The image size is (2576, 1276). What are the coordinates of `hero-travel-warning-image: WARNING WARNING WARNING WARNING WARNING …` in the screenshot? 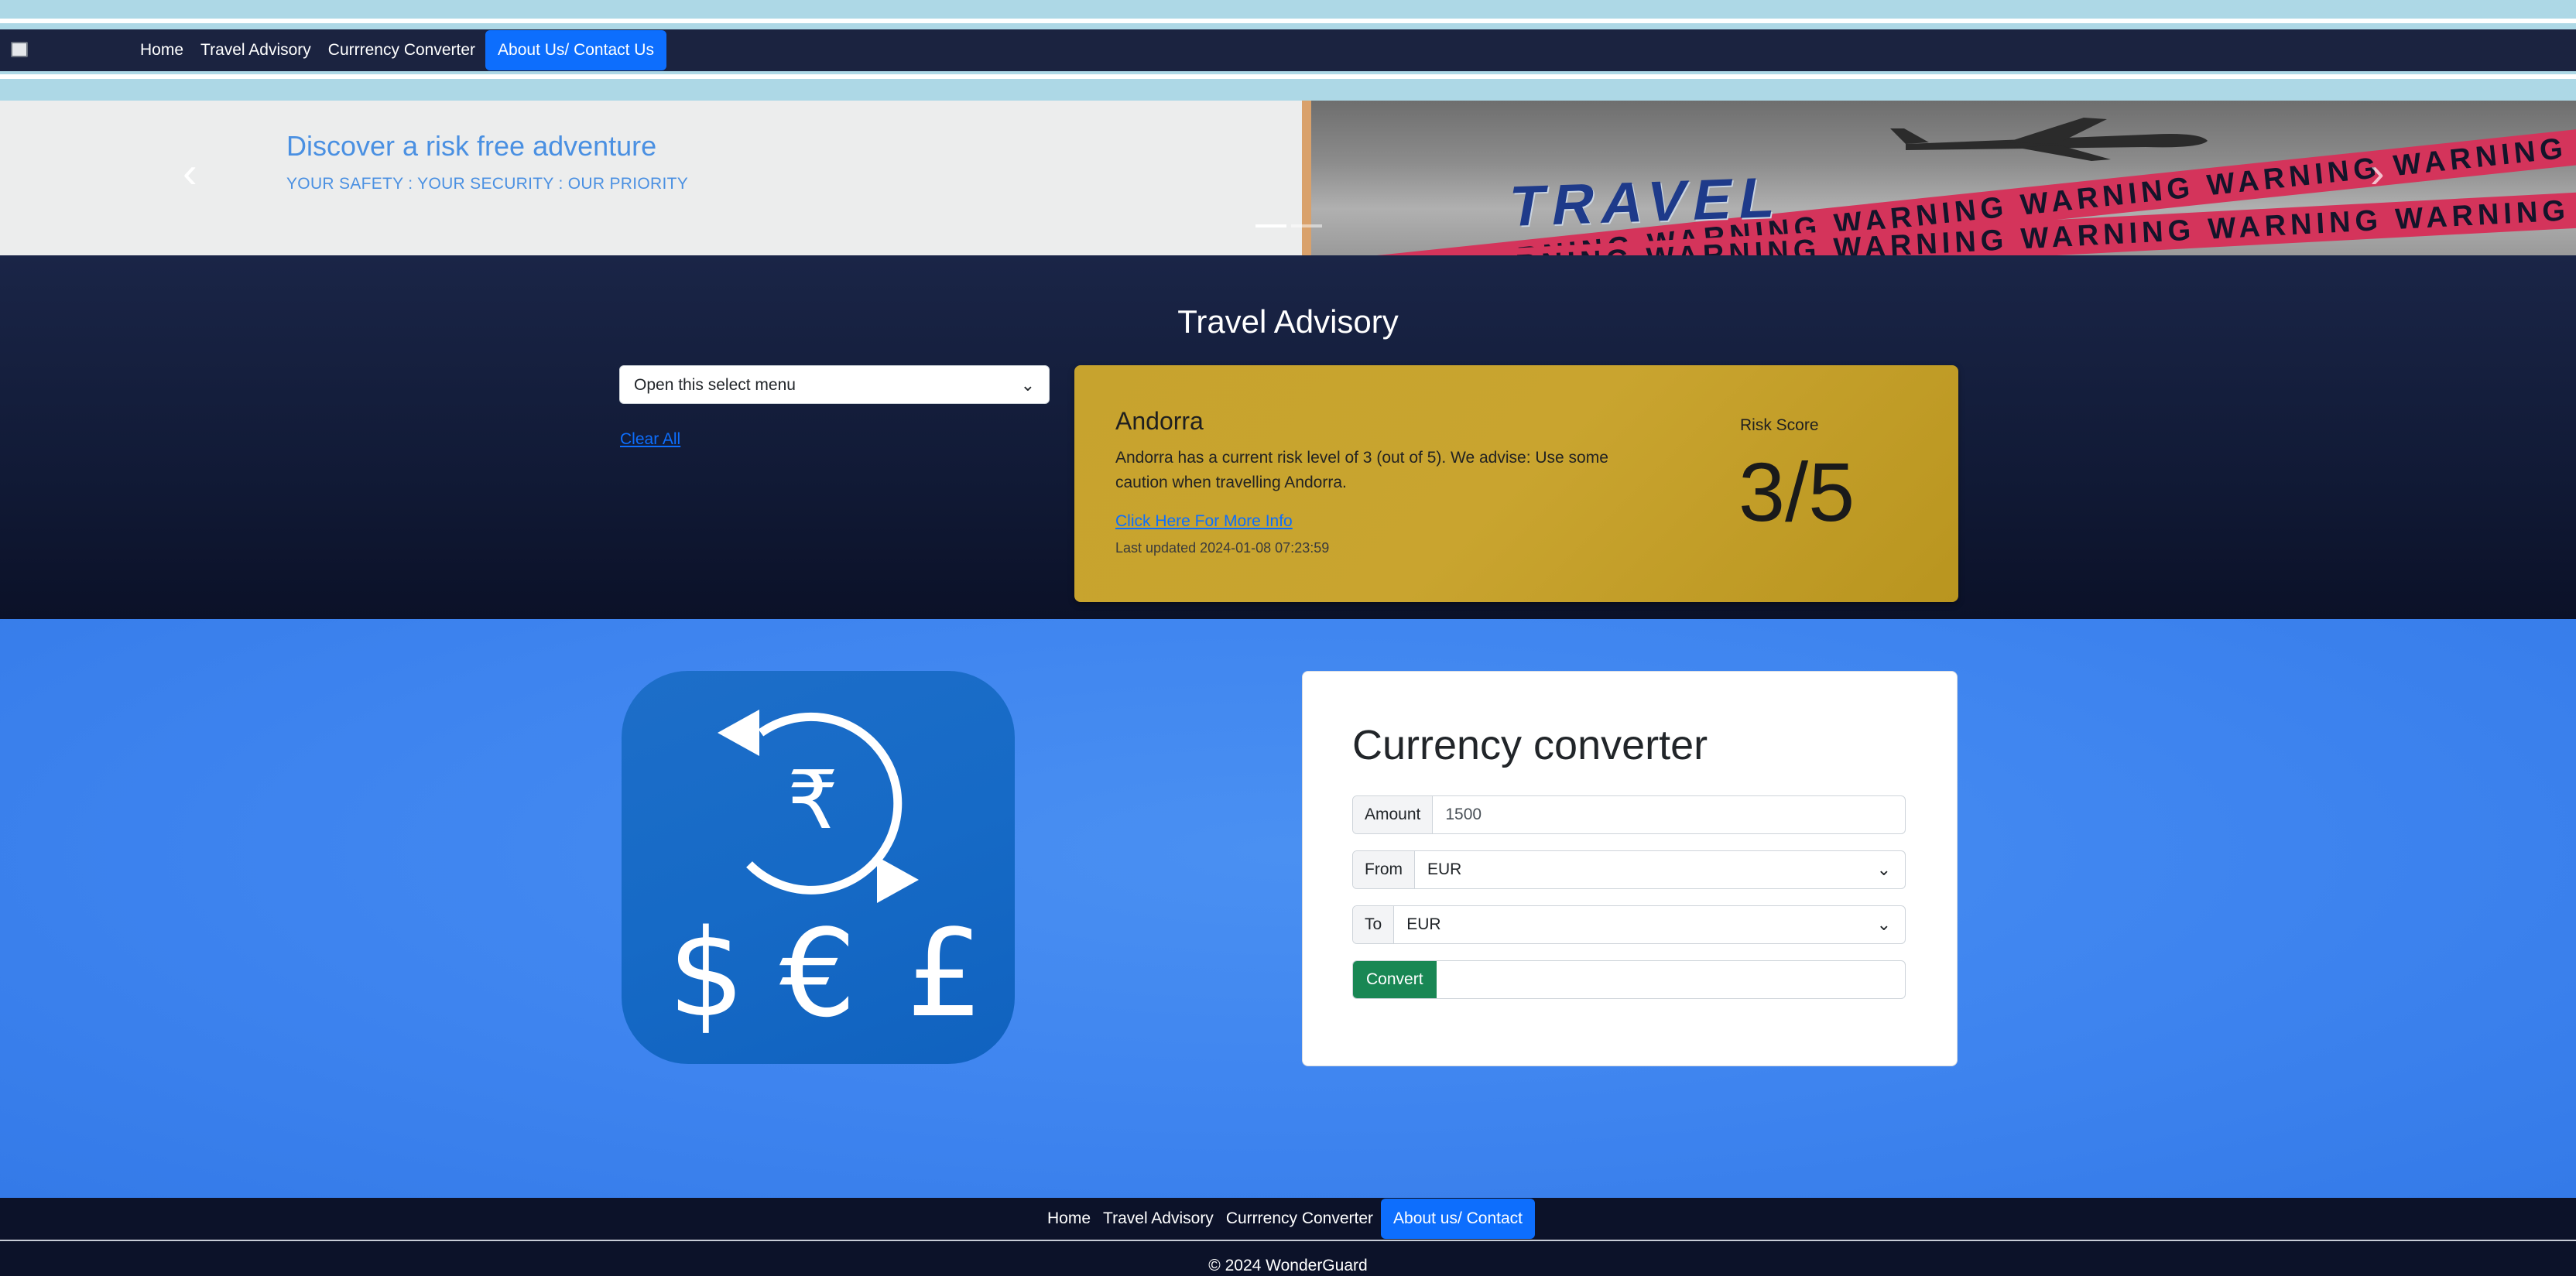 It's located at (1939, 178).